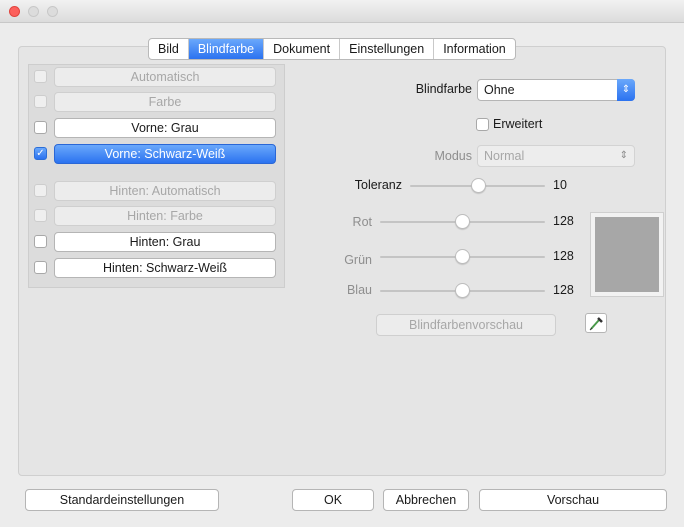  I want to click on modus-value: Normal, so click(504, 156).